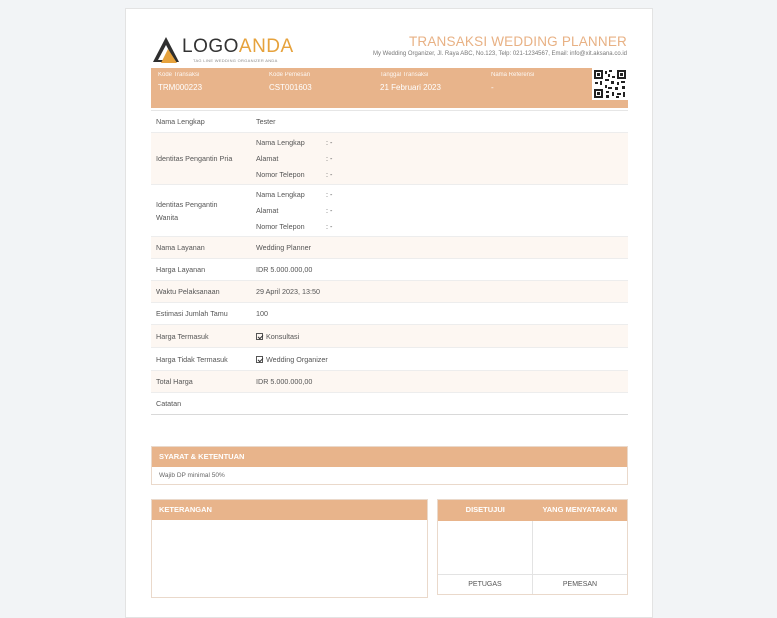 The height and width of the screenshot is (618, 777). I want to click on logo-wordmark: LOGOANDA, so click(238, 46).